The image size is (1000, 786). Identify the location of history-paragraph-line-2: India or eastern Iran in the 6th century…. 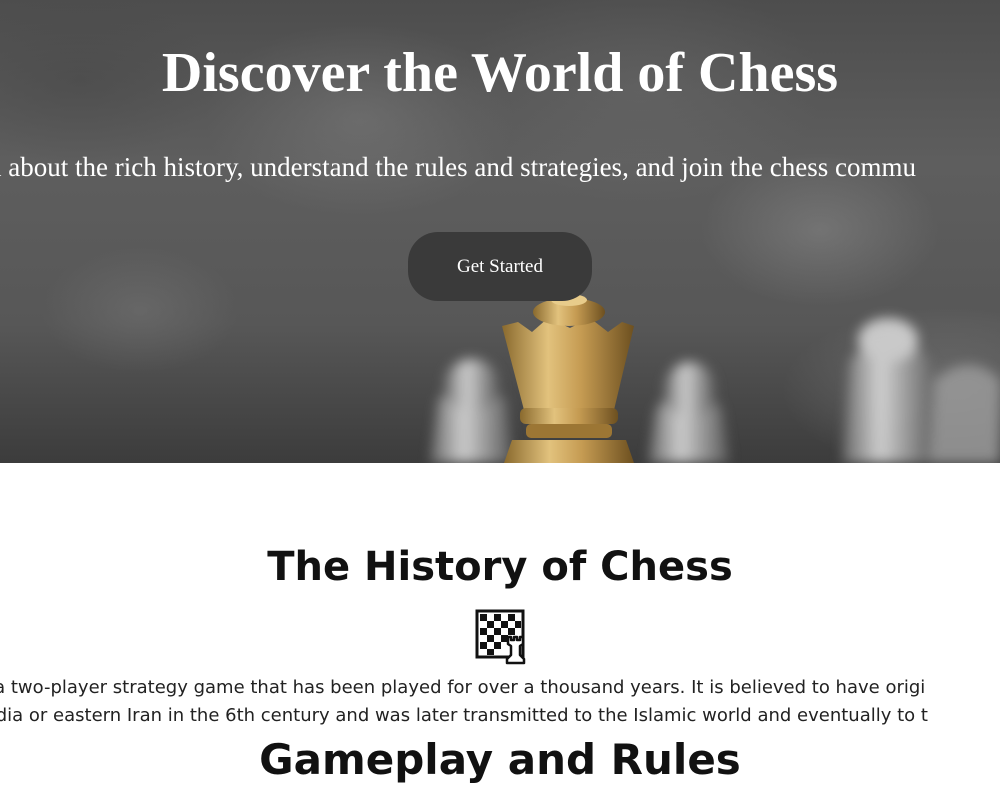
(464, 715).